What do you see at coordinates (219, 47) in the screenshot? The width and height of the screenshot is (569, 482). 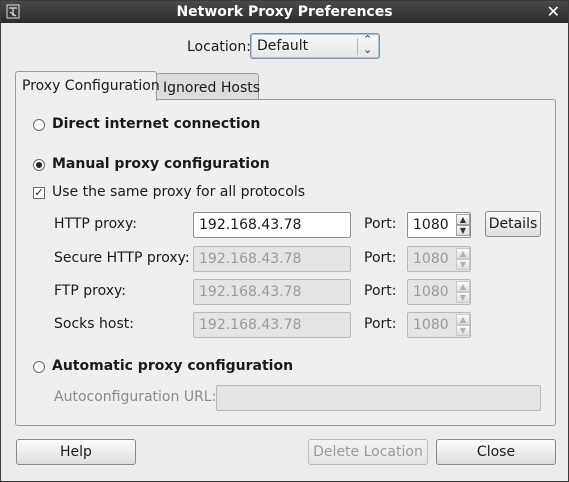 I see `location-label: Location:` at bounding box center [219, 47].